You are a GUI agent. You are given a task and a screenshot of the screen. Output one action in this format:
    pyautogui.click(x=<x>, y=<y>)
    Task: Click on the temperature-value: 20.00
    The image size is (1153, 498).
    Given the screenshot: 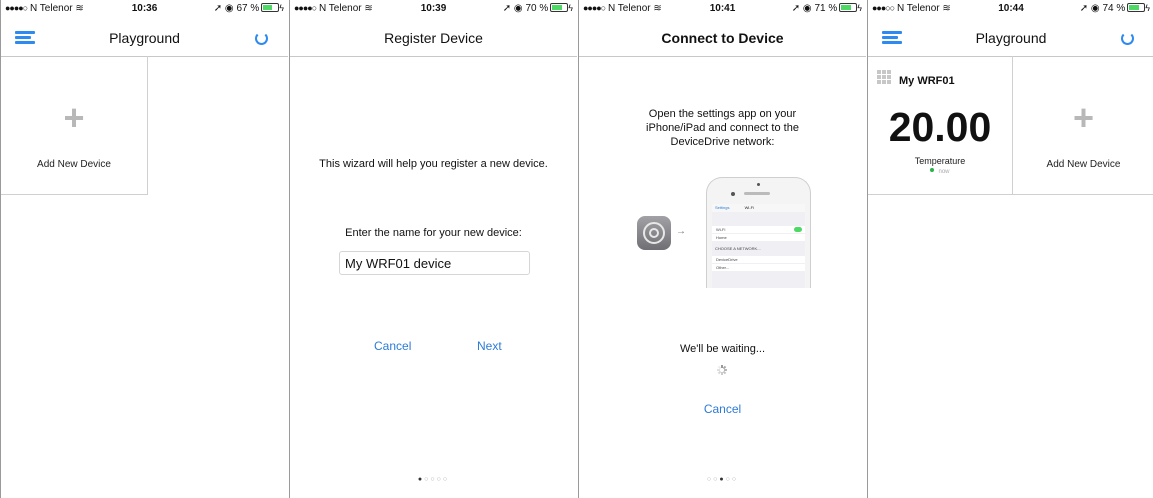 What is the action you would take?
    pyautogui.click(x=940, y=127)
    